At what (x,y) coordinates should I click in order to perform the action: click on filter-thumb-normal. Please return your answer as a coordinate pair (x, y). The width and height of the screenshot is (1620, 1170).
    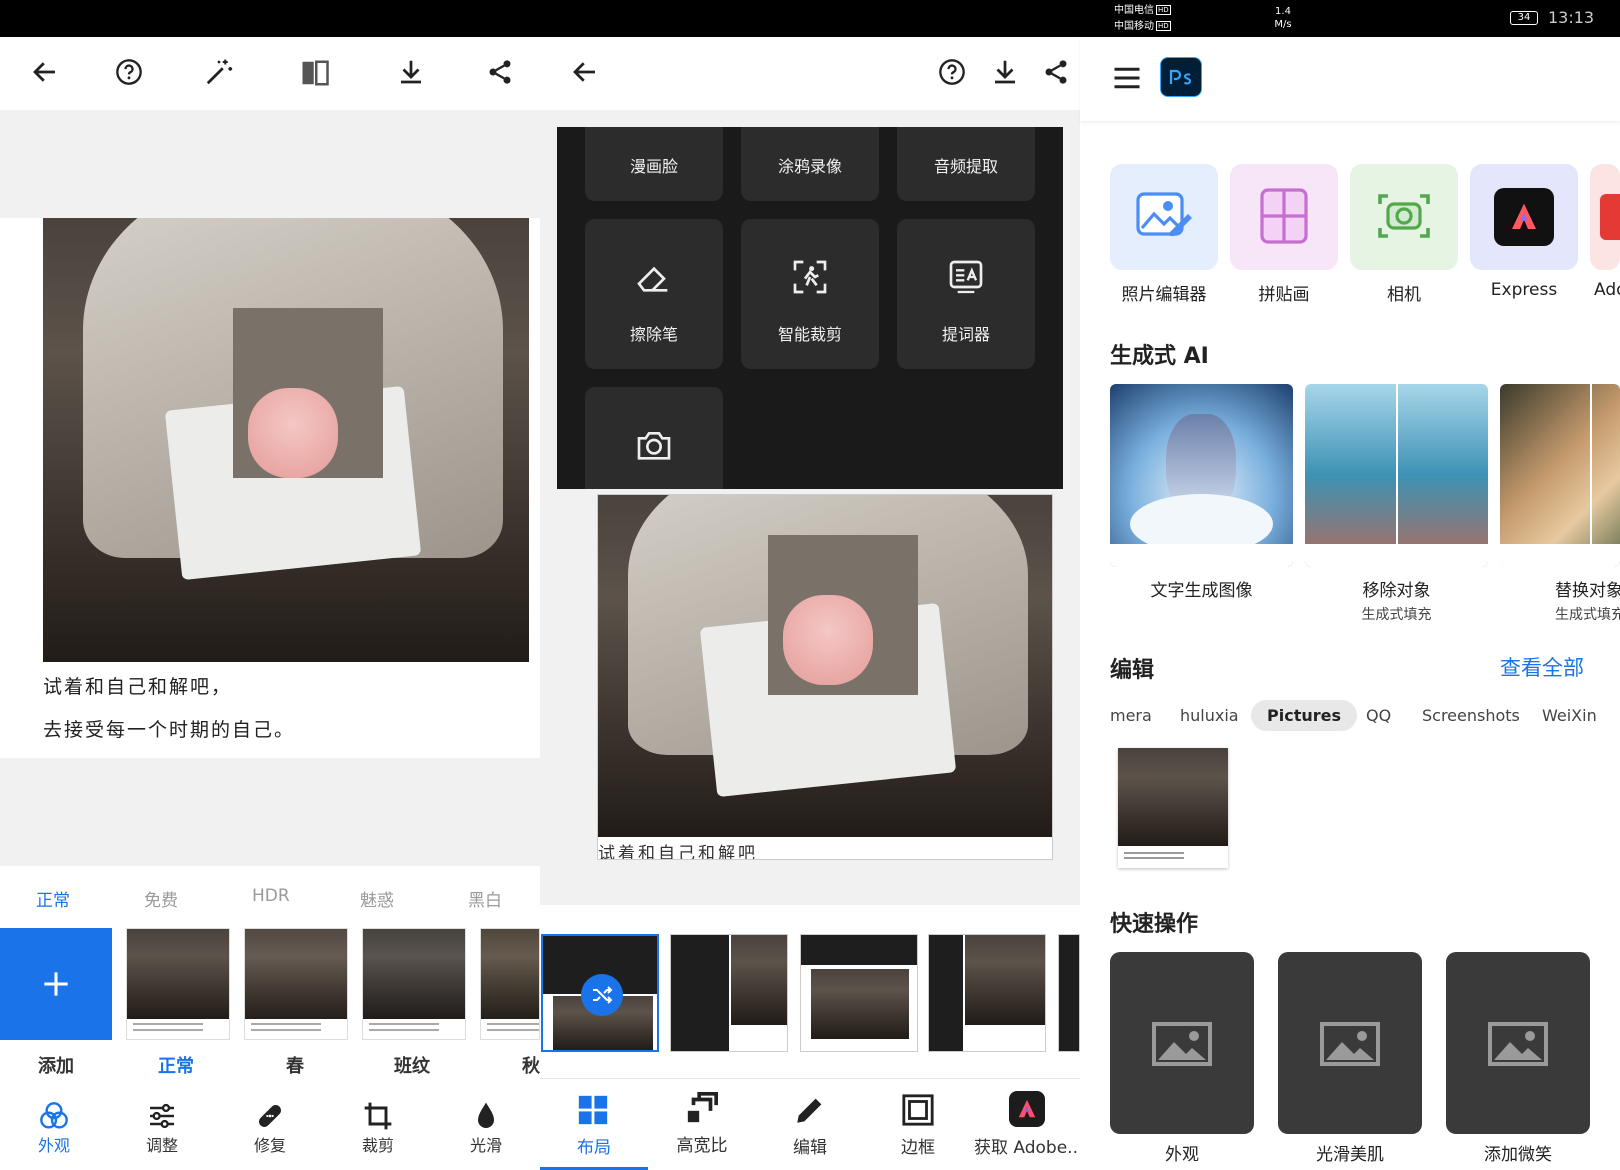
    Looking at the image, I should click on (178, 984).